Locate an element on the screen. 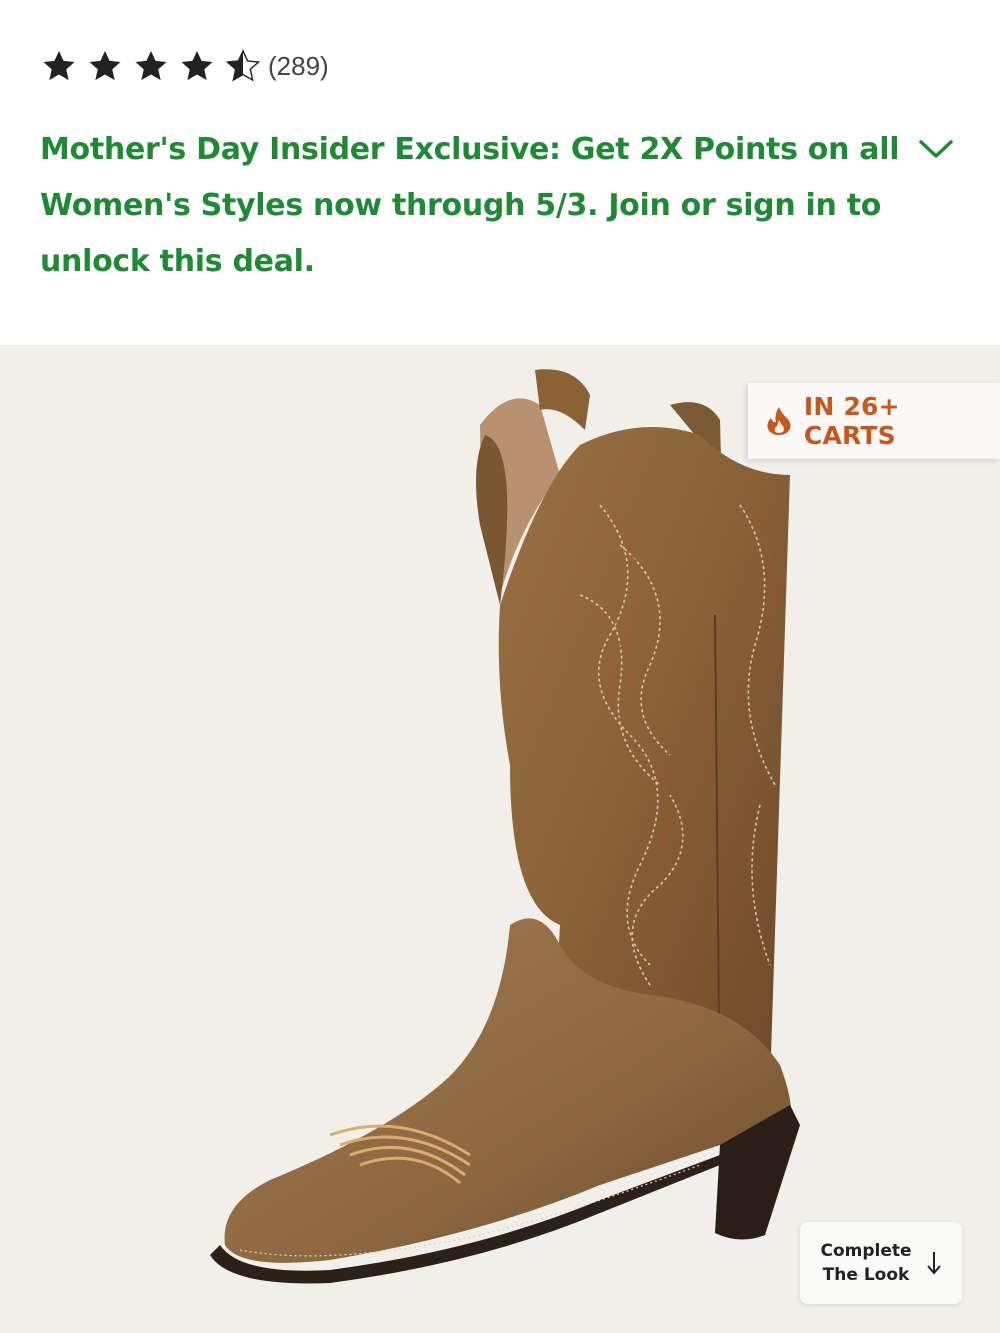 The height and width of the screenshot is (1333, 1000). carts-badge-label: IN 26+ CARTS is located at coordinates (851, 421).